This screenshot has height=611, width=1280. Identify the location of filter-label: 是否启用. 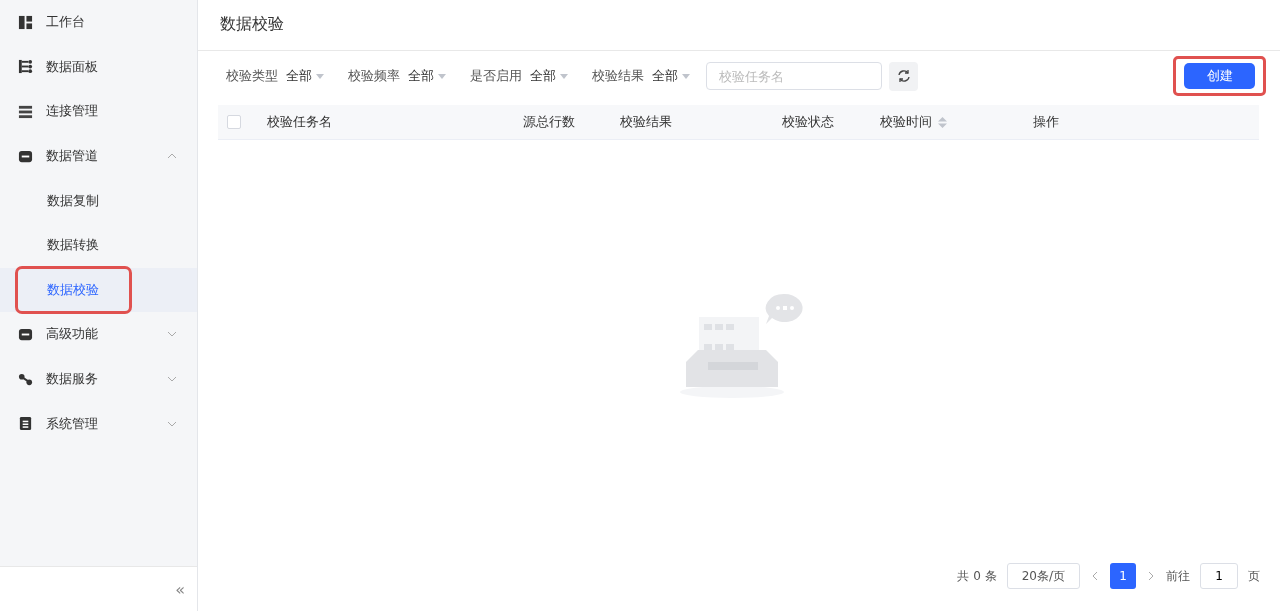
(496, 76).